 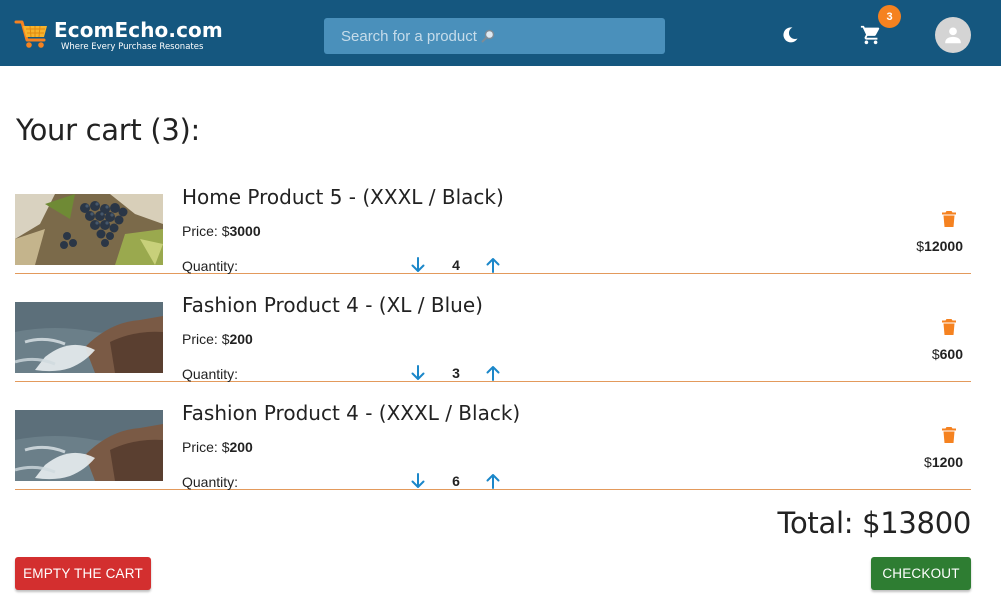 I want to click on empty-cart-button: EMPTY THE CART, so click(x=83, y=573).